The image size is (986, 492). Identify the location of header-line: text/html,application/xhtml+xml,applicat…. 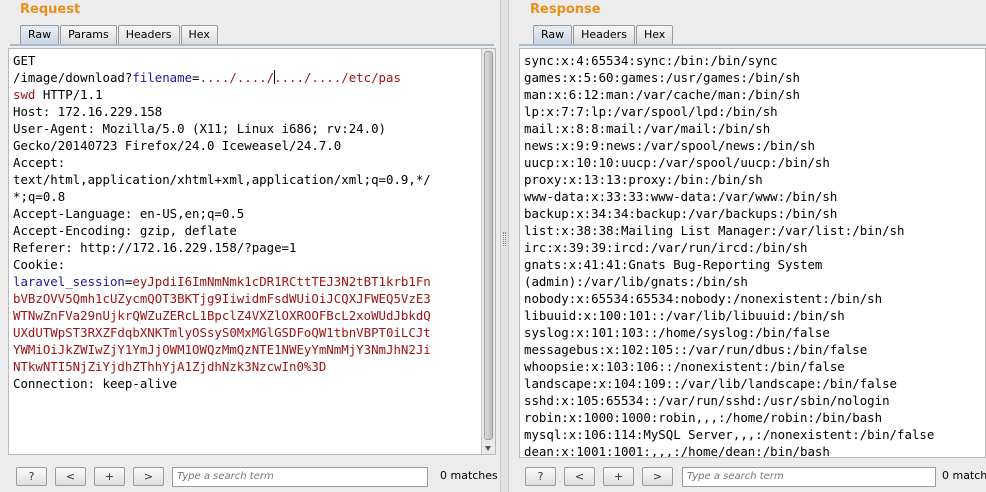
(222, 179).